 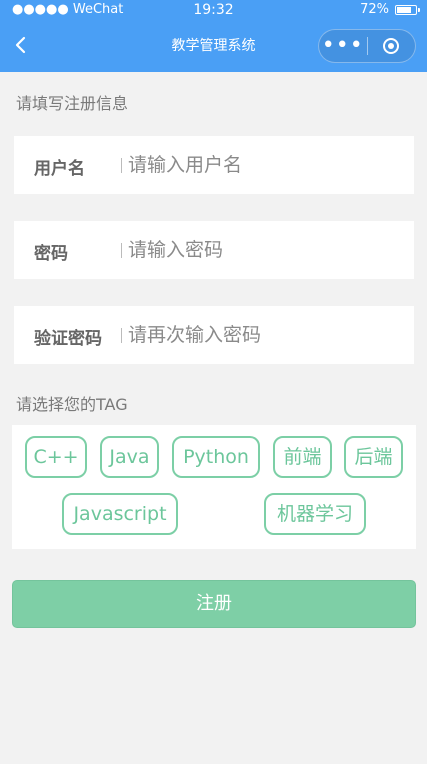 What do you see at coordinates (120, 514) in the screenshot?
I see `tag-javascript: Javascript` at bounding box center [120, 514].